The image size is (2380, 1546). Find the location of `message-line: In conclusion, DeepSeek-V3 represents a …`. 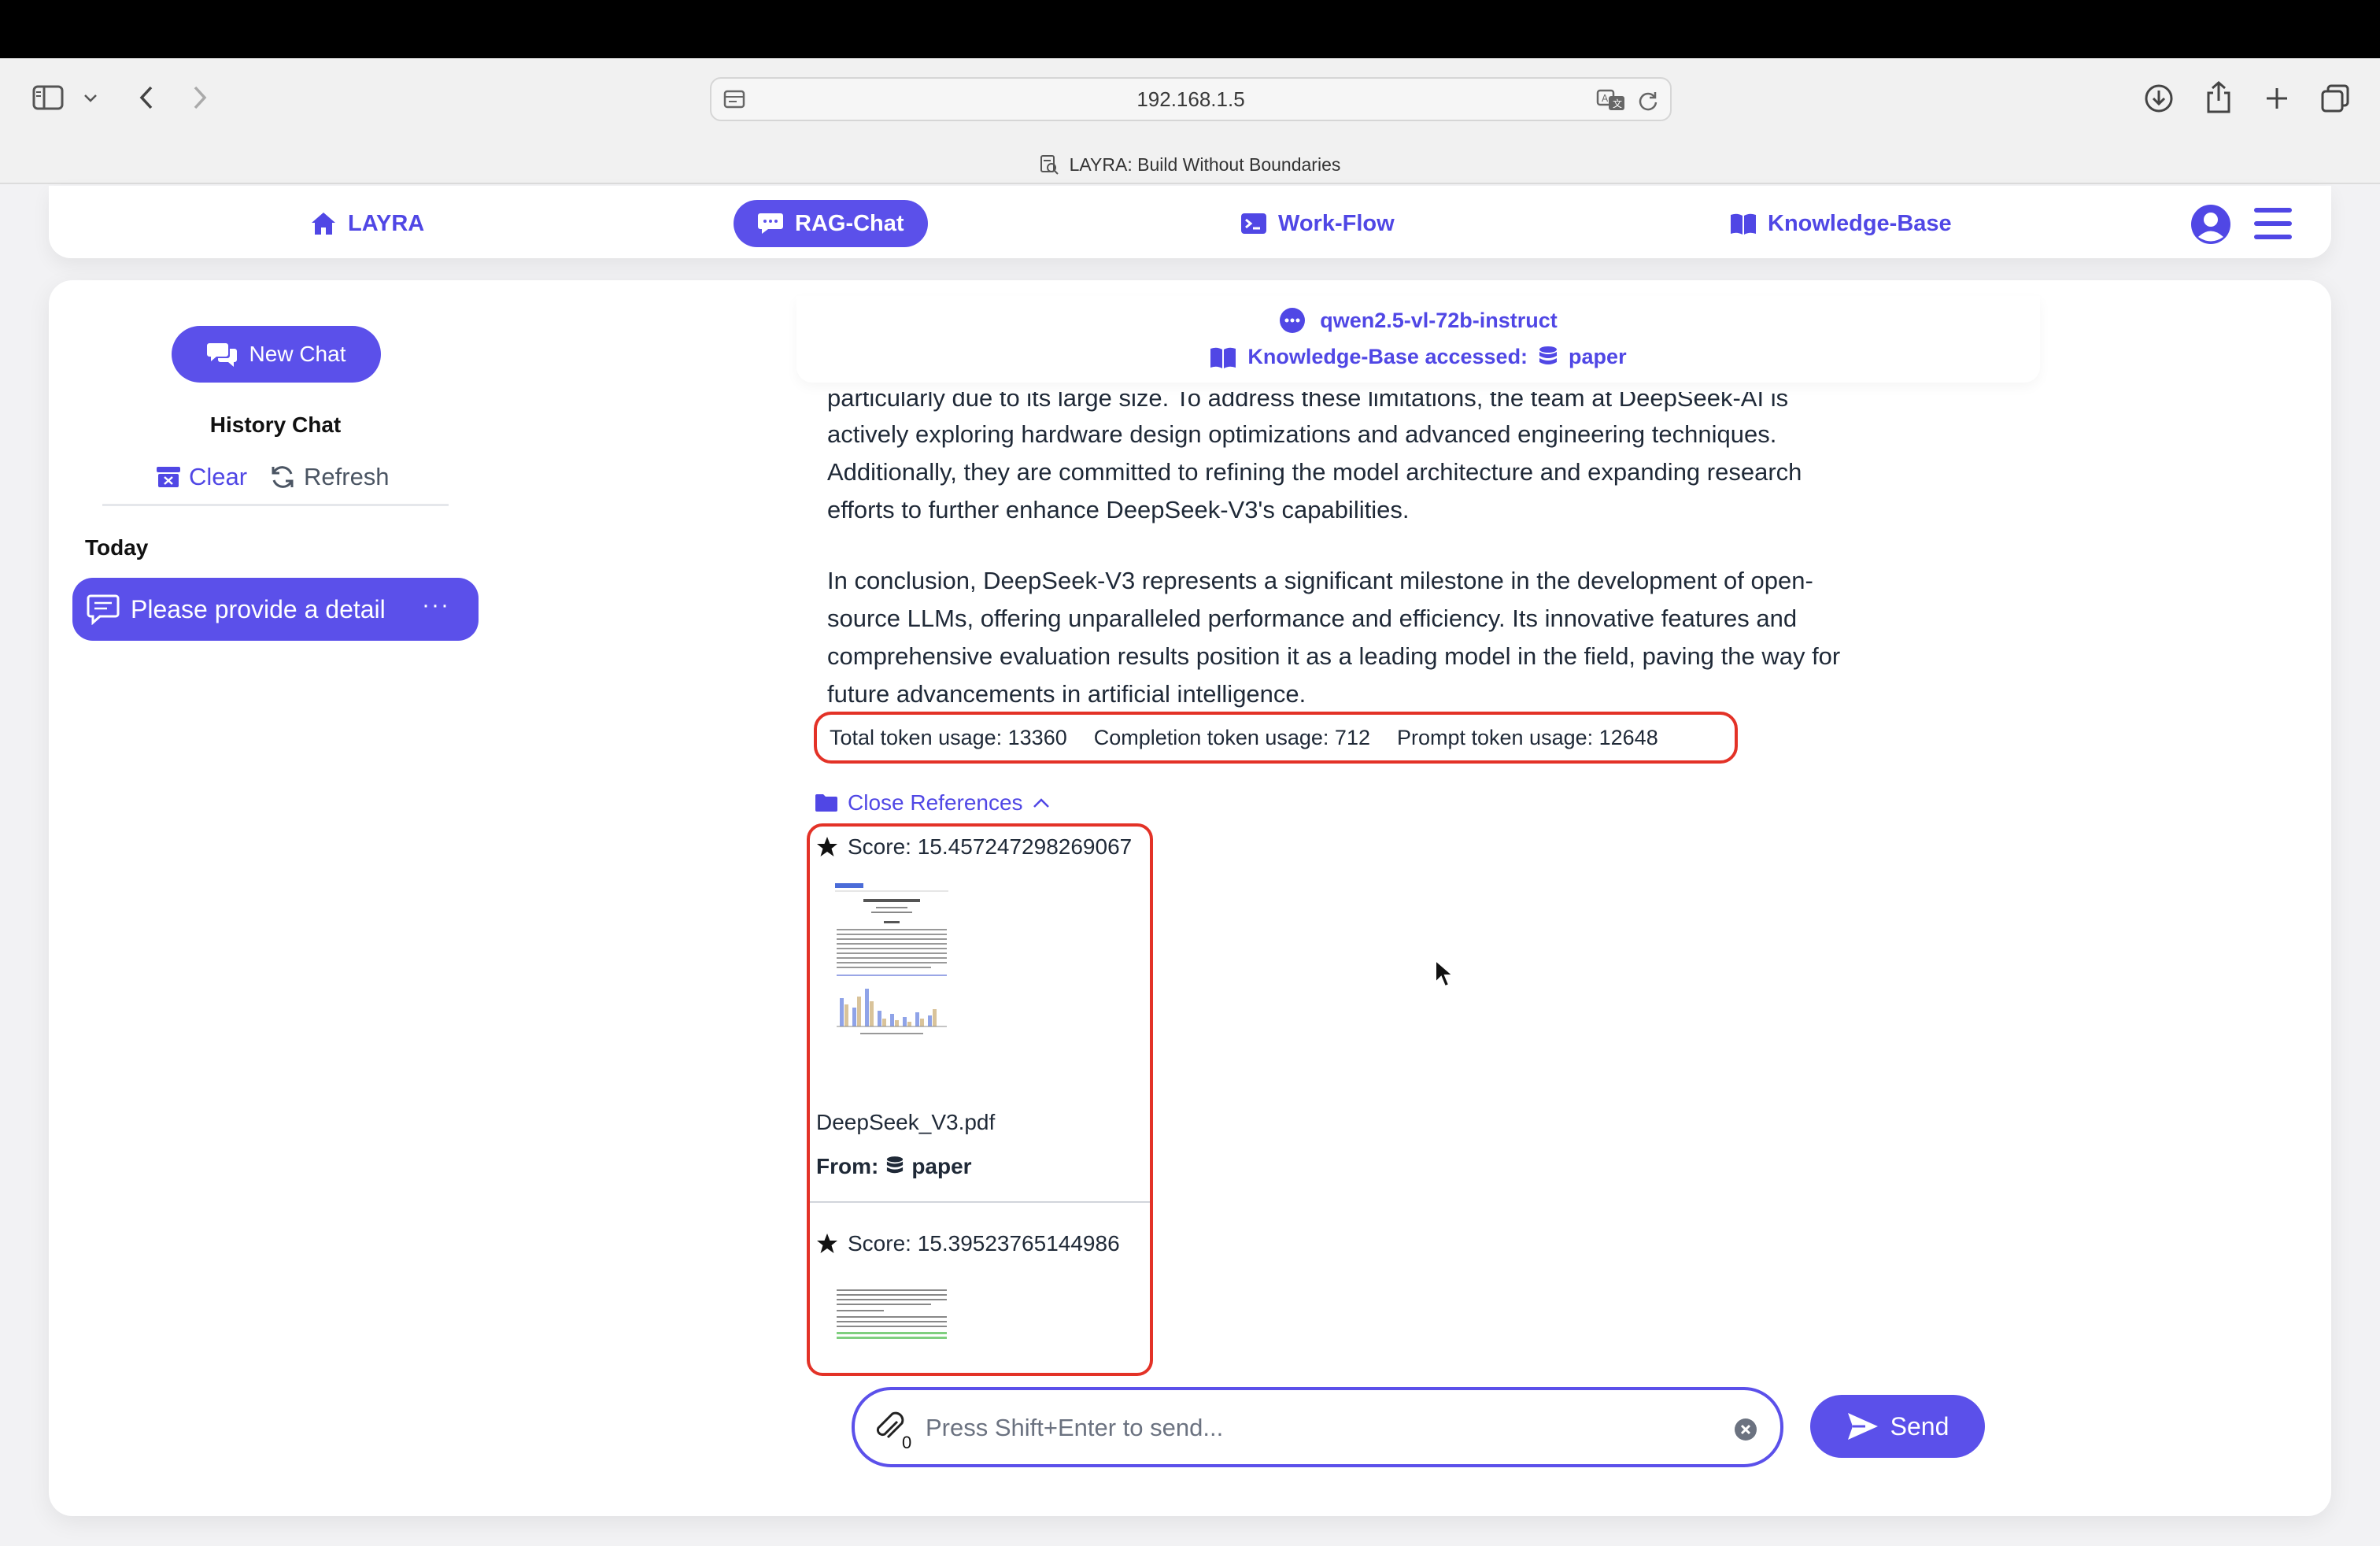

message-line: In conclusion, DeepSeek-V3 represents a … is located at coordinates (1320, 580).